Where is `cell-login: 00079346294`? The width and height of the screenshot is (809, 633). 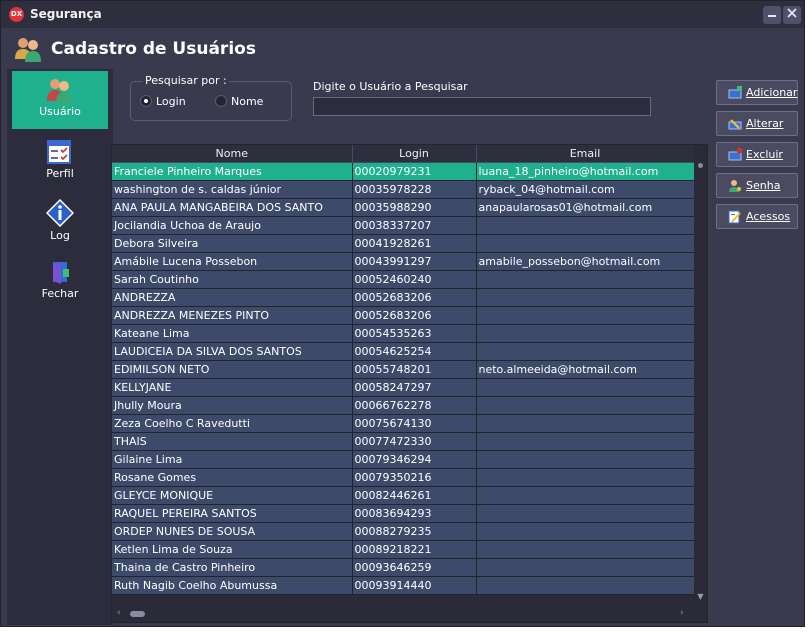
cell-login: 00079346294 is located at coordinates (414, 459).